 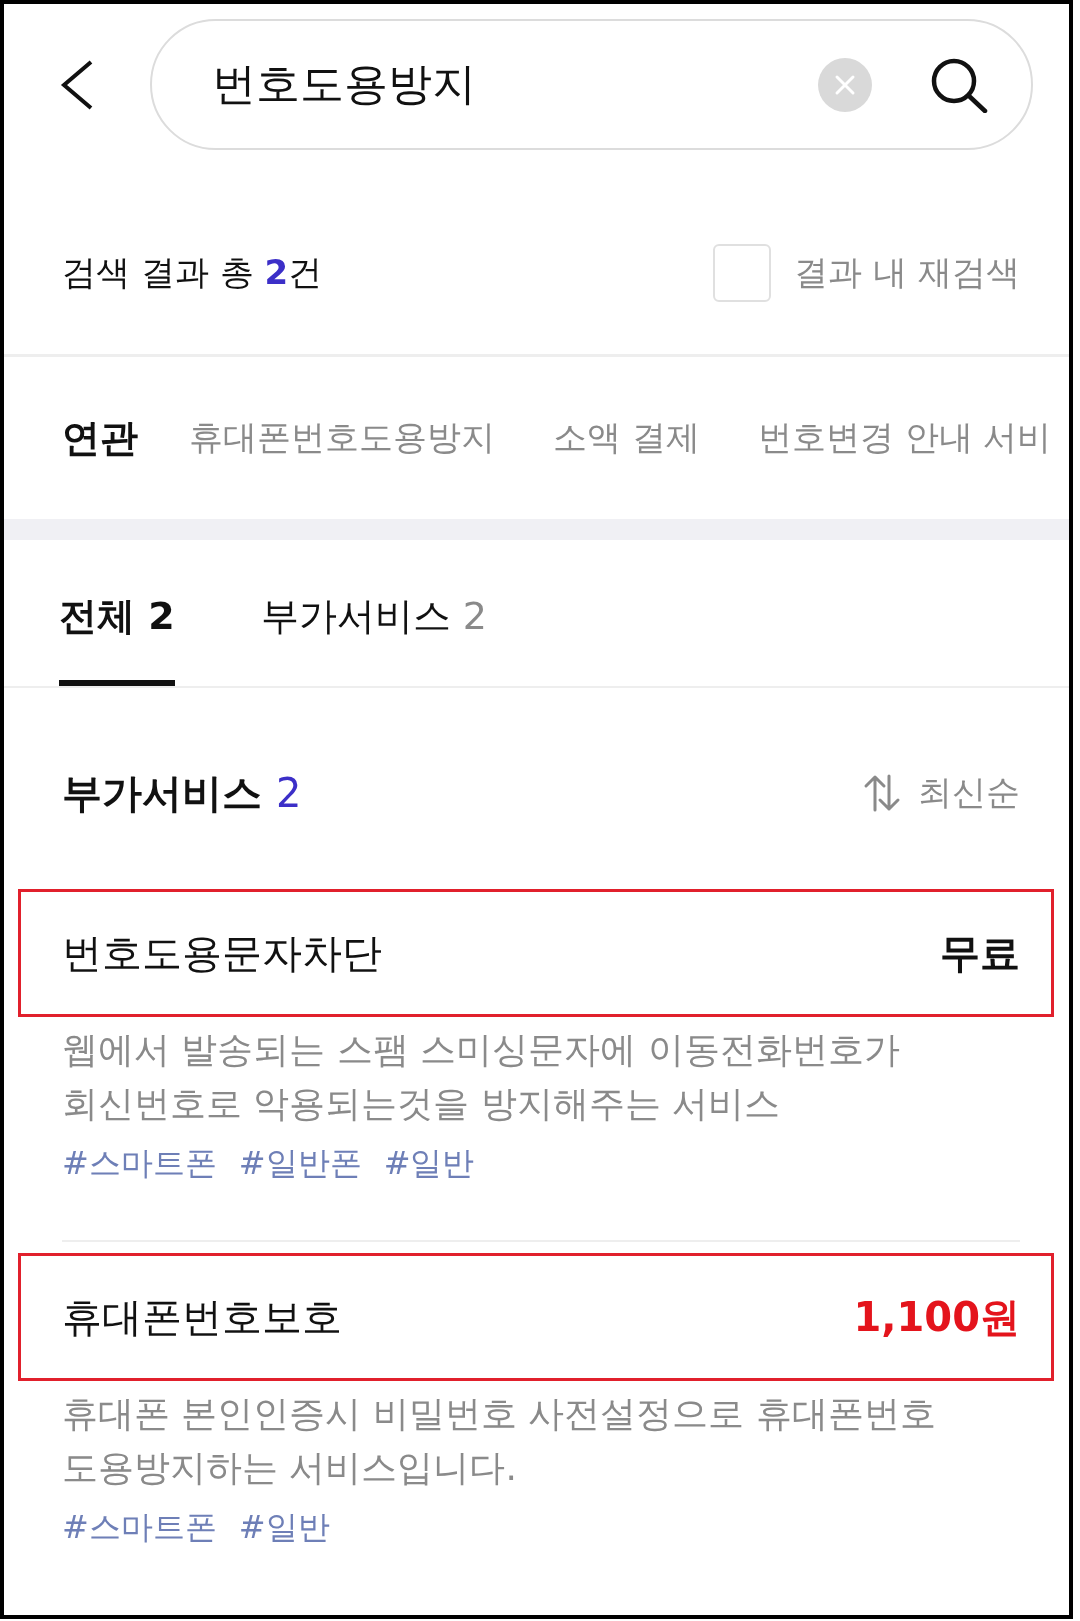 What do you see at coordinates (202, 1317) in the screenshot?
I see `service-name: 휴대폰번호보호` at bounding box center [202, 1317].